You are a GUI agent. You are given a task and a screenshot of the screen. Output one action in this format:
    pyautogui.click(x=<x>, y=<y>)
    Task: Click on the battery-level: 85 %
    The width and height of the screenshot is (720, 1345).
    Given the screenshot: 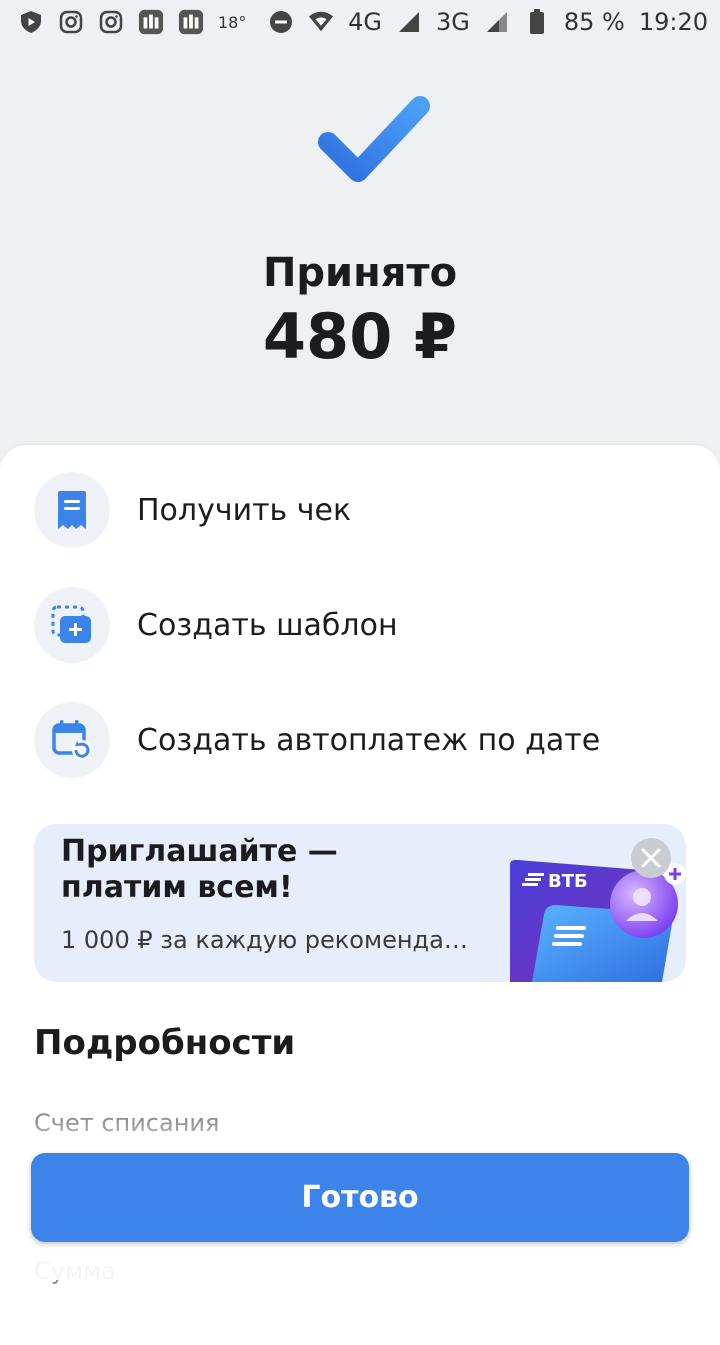 What is the action you would take?
    pyautogui.click(x=594, y=22)
    